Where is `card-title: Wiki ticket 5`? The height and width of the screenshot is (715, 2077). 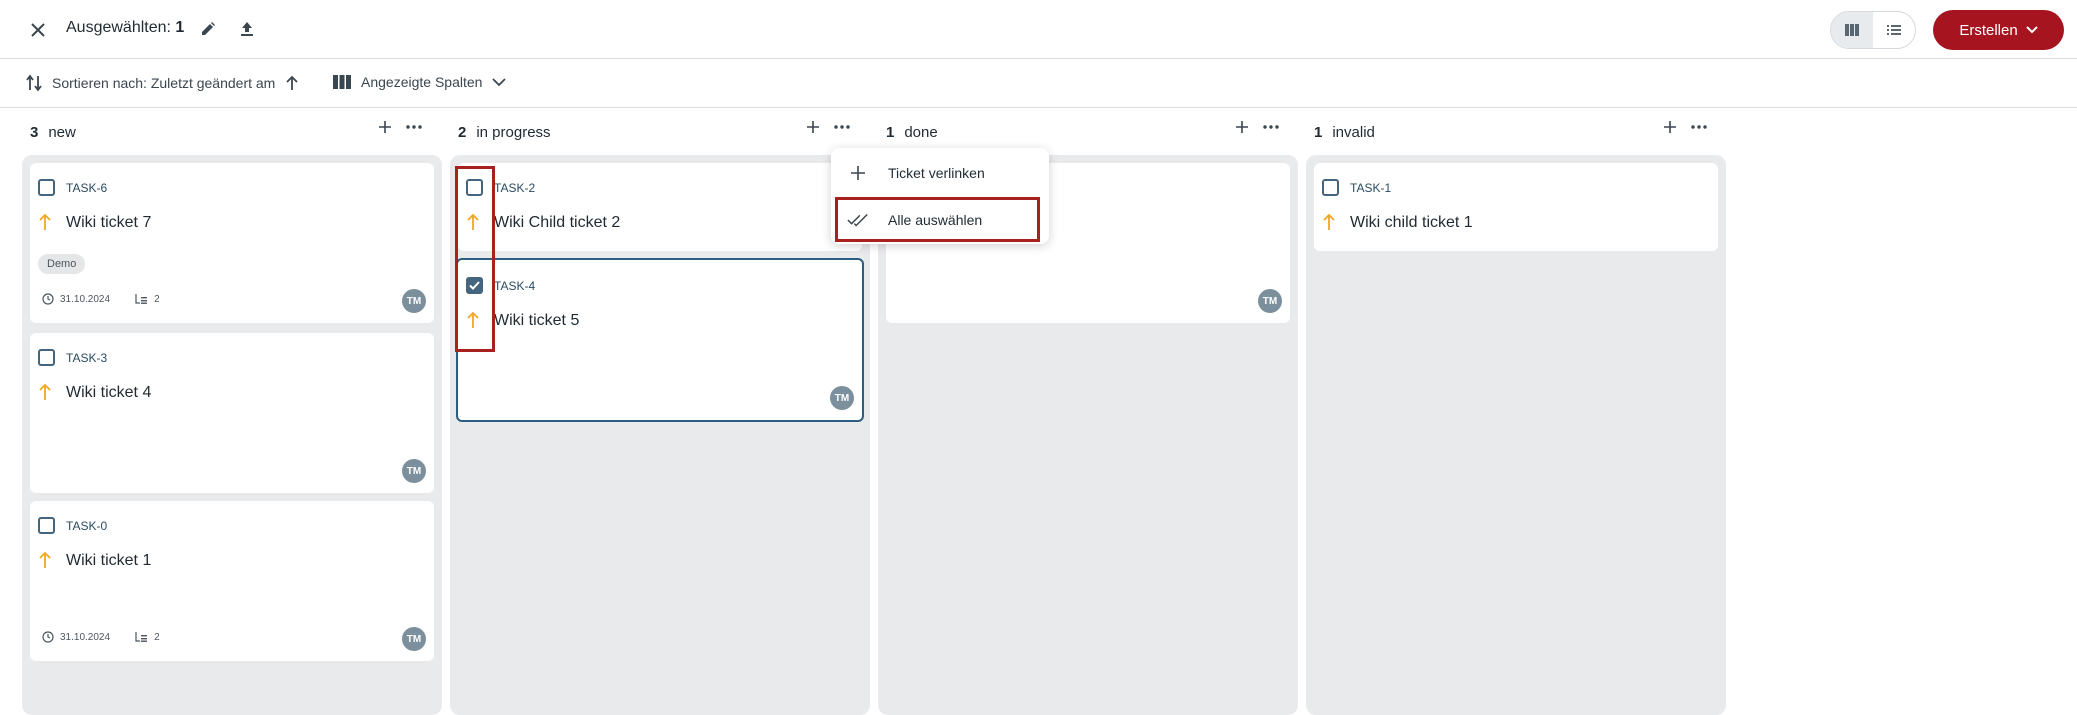 card-title: Wiki ticket 5 is located at coordinates (537, 320).